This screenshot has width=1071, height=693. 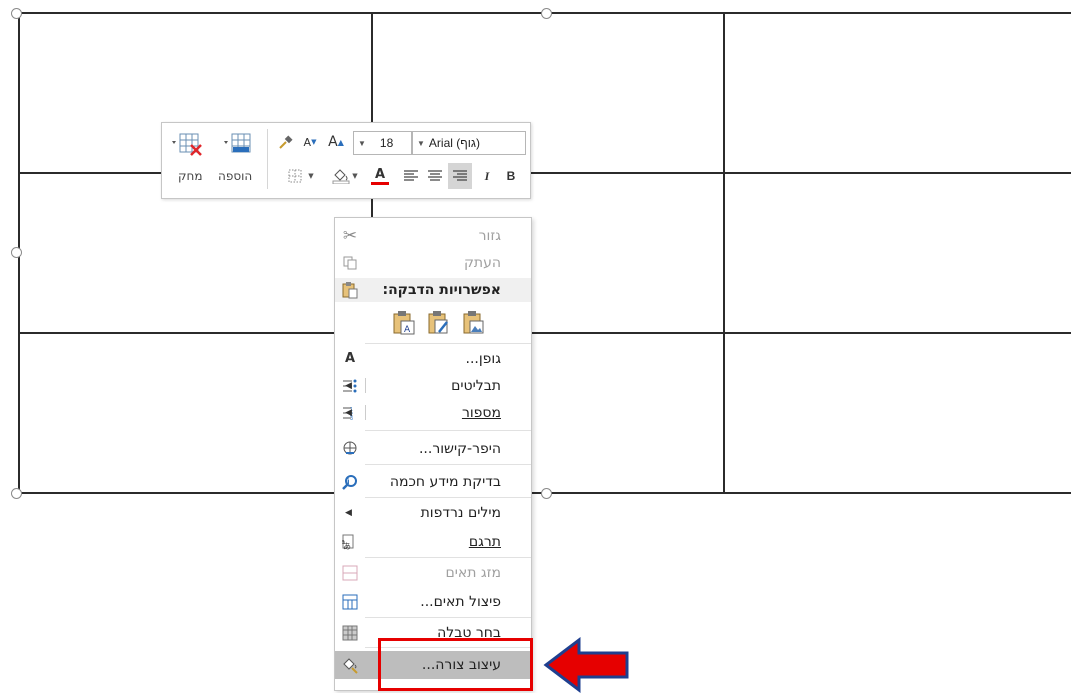 What do you see at coordinates (350, 235) in the screenshot?
I see `scissors-icon: ✂` at bounding box center [350, 235].